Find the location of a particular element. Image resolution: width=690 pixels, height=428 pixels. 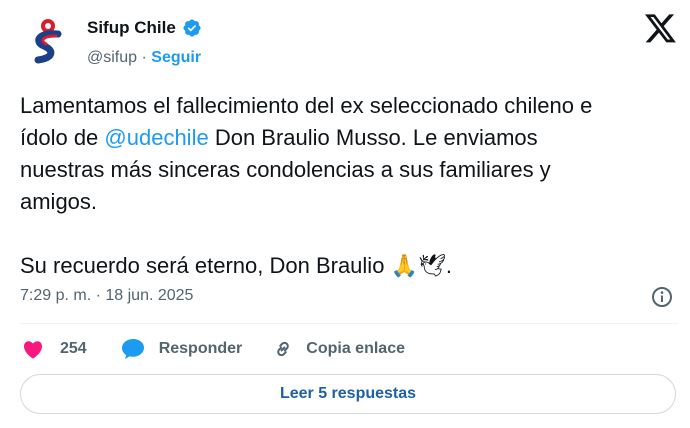

verified-badge-icon is located at coordinates (192, 28).